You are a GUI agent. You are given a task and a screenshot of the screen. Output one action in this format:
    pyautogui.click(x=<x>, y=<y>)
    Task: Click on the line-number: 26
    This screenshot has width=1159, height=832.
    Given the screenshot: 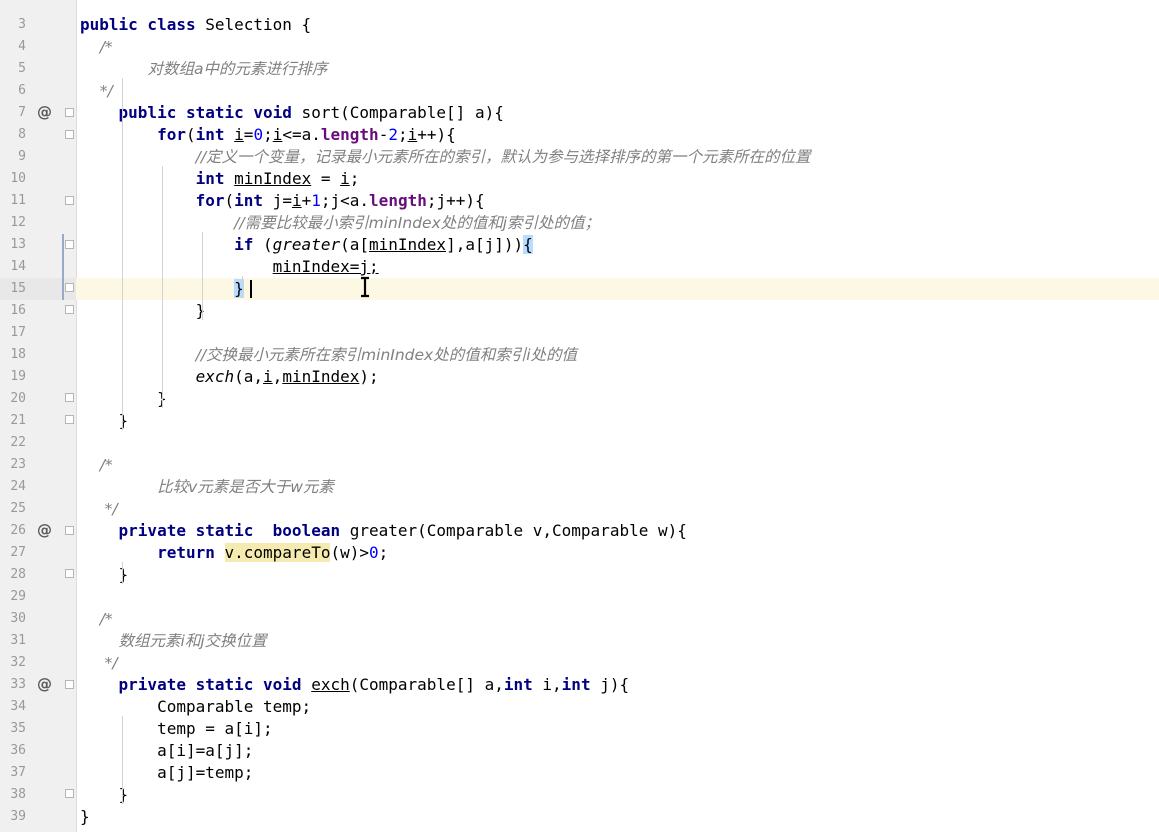 What is the action you would take?
    pyautogui.click(x=18, y=530)
    